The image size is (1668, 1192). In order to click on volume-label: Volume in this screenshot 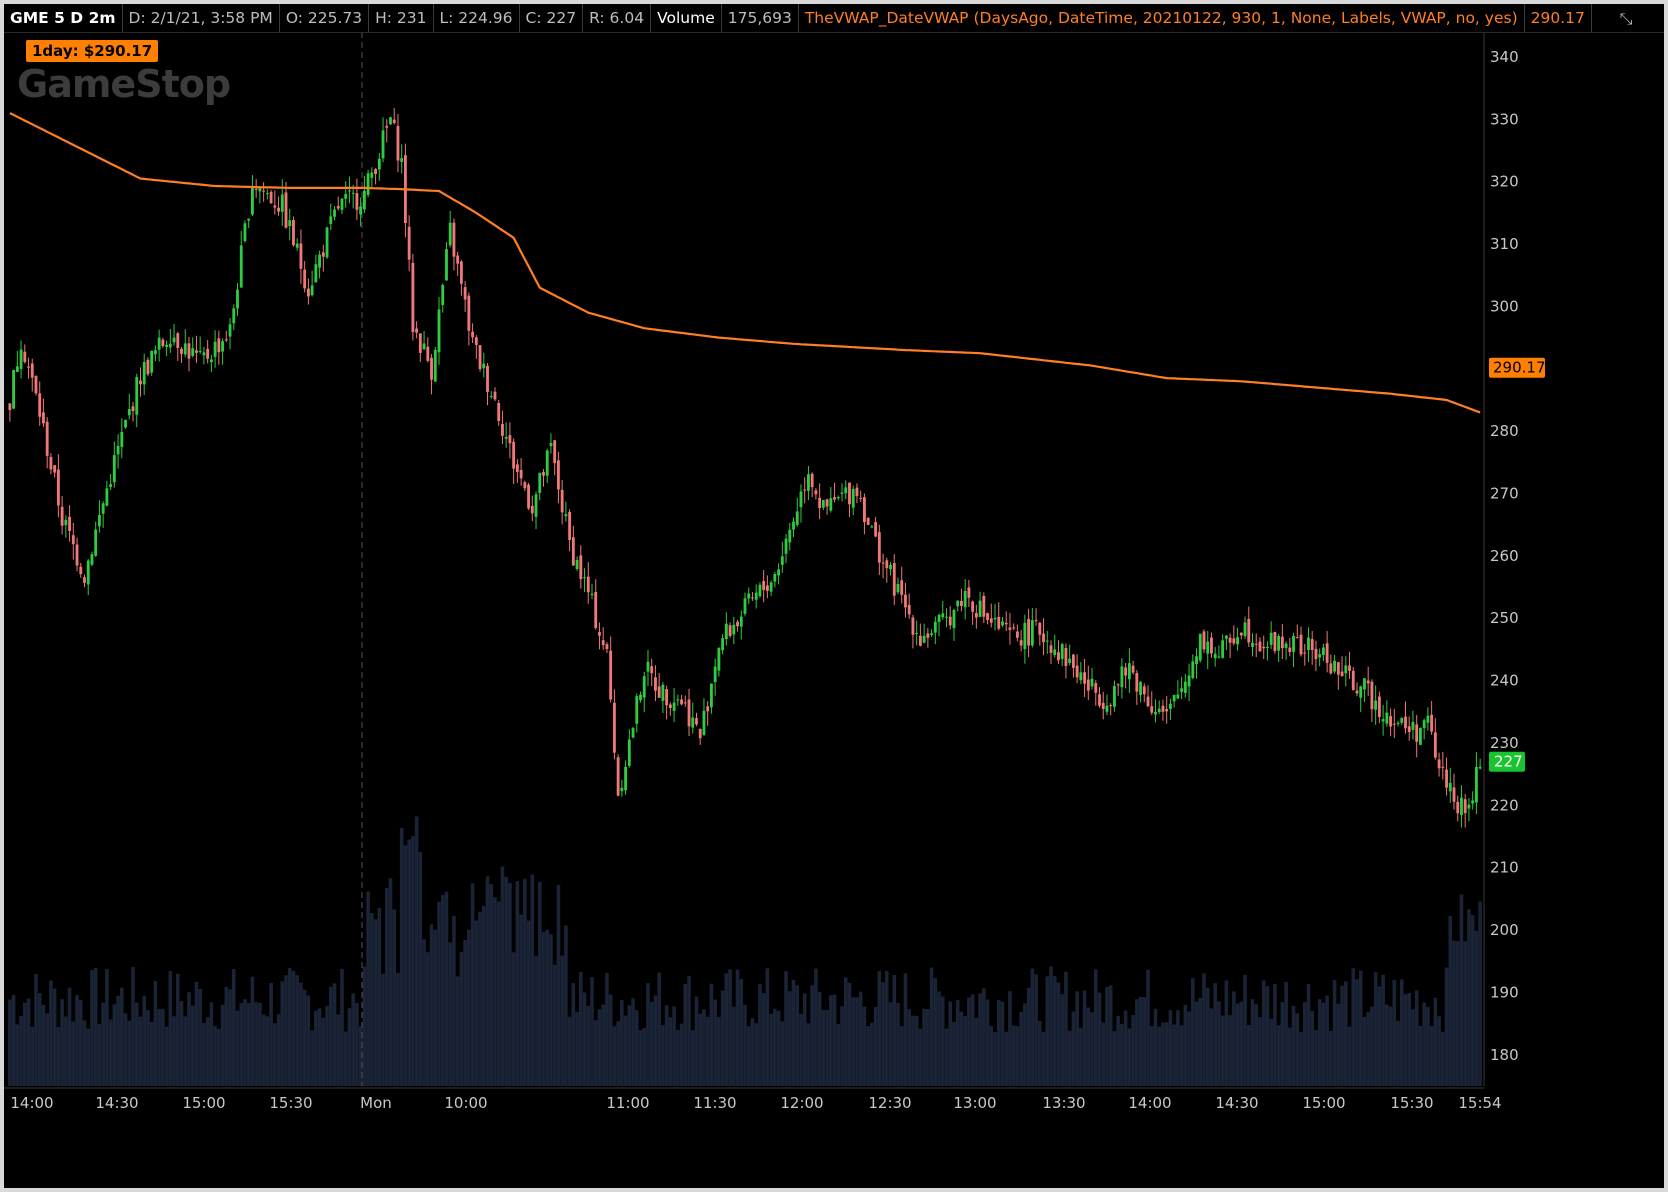, I will do `click(686, 18)`.